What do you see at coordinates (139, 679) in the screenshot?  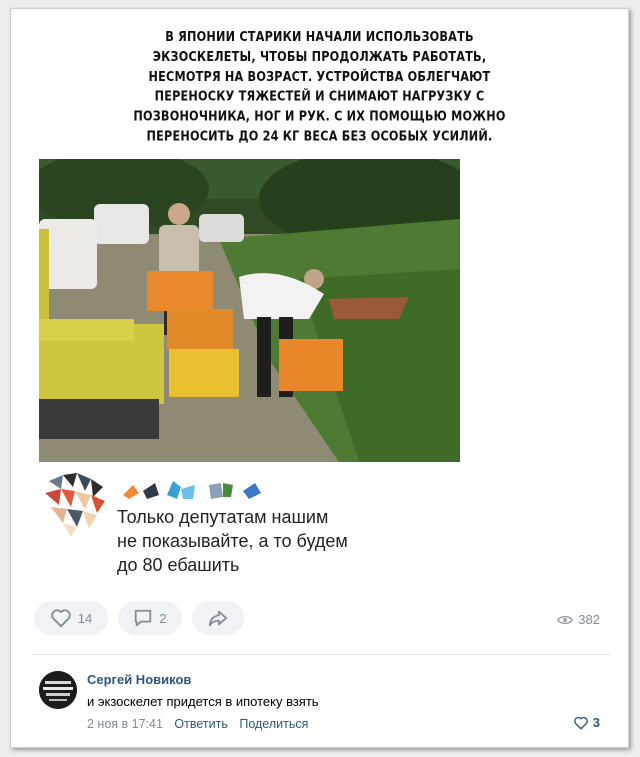 I see `reply-author-link: Сергей Новиков` at bounding box center [139, 679].